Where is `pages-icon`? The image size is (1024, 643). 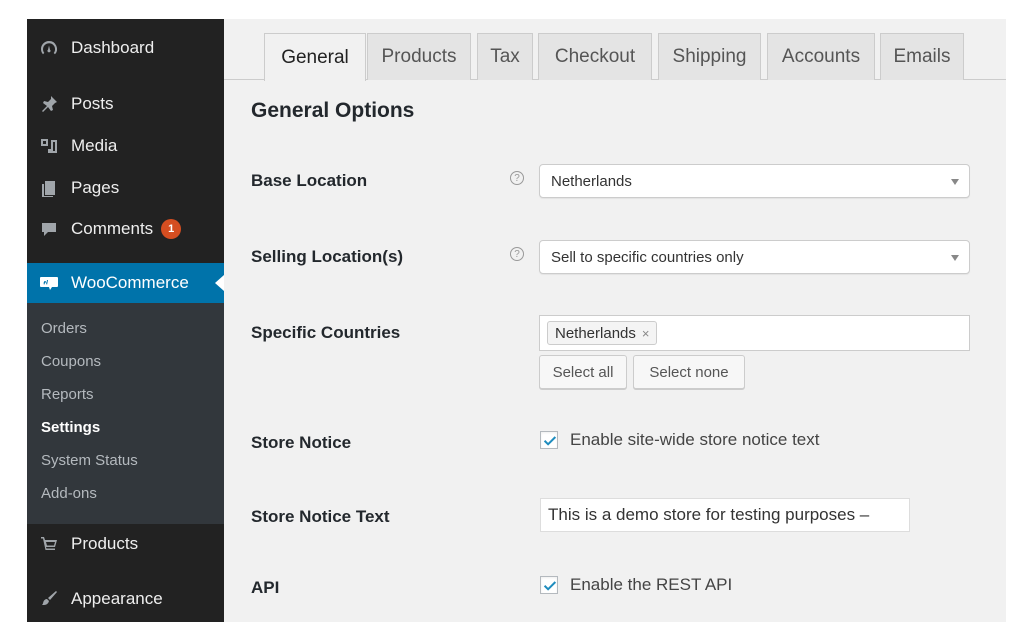
pages-icon is located at coordinates (49, 188).